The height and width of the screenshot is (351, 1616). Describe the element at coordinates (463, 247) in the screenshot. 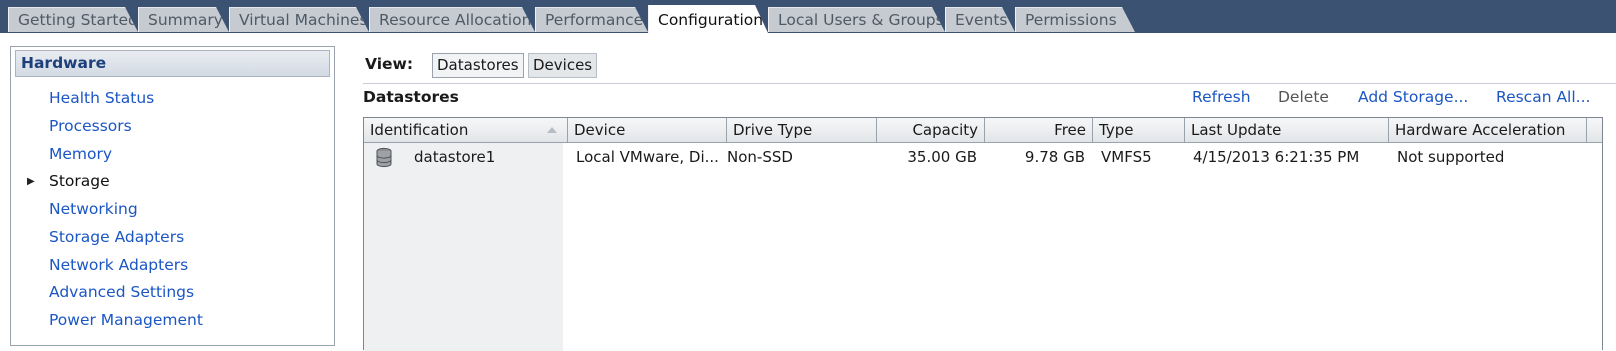

I see `sorted-column-shade` at that location.